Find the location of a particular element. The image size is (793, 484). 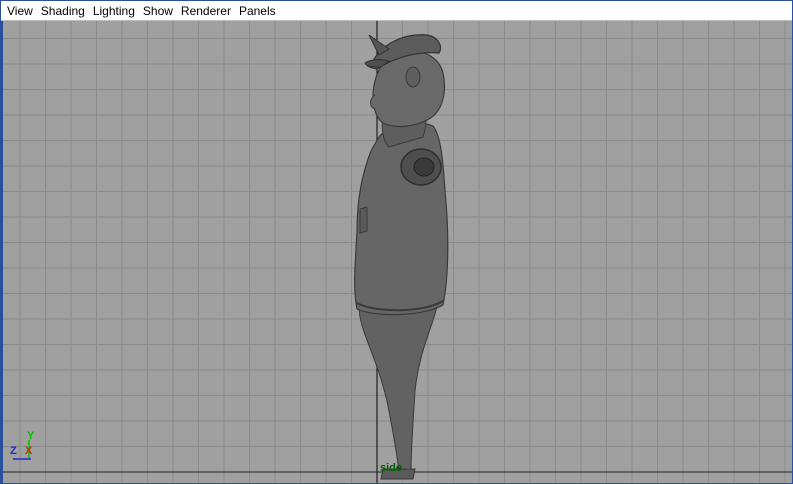

axis-gizmo: Y Z X is located at coordinates (24, 446).